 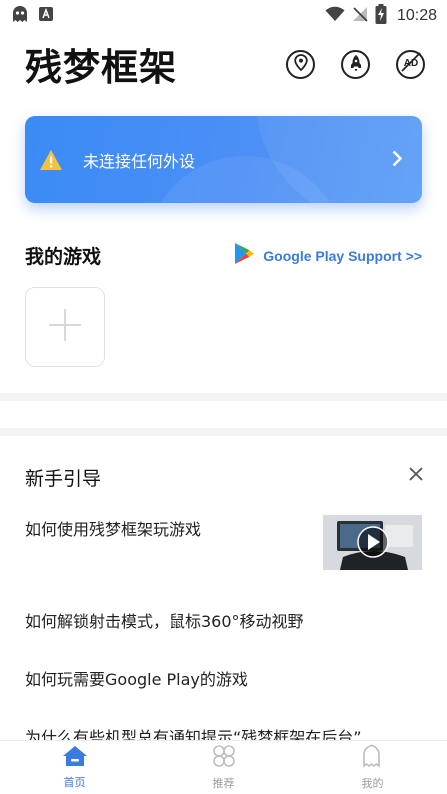 I want to click on wifi-icon, so click(x=335, y=16).